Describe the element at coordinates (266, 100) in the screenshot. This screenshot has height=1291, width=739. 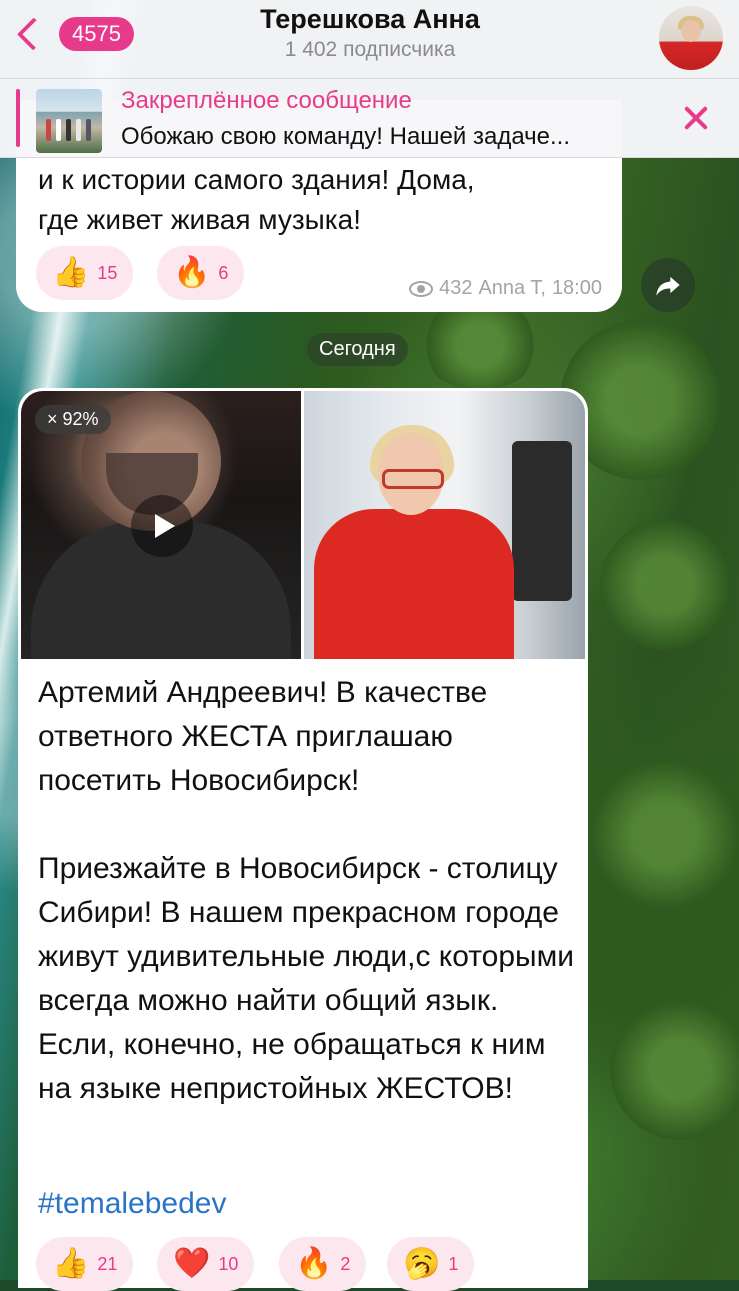
I see `pinned-title: Закреплённое сообщение` at that location.